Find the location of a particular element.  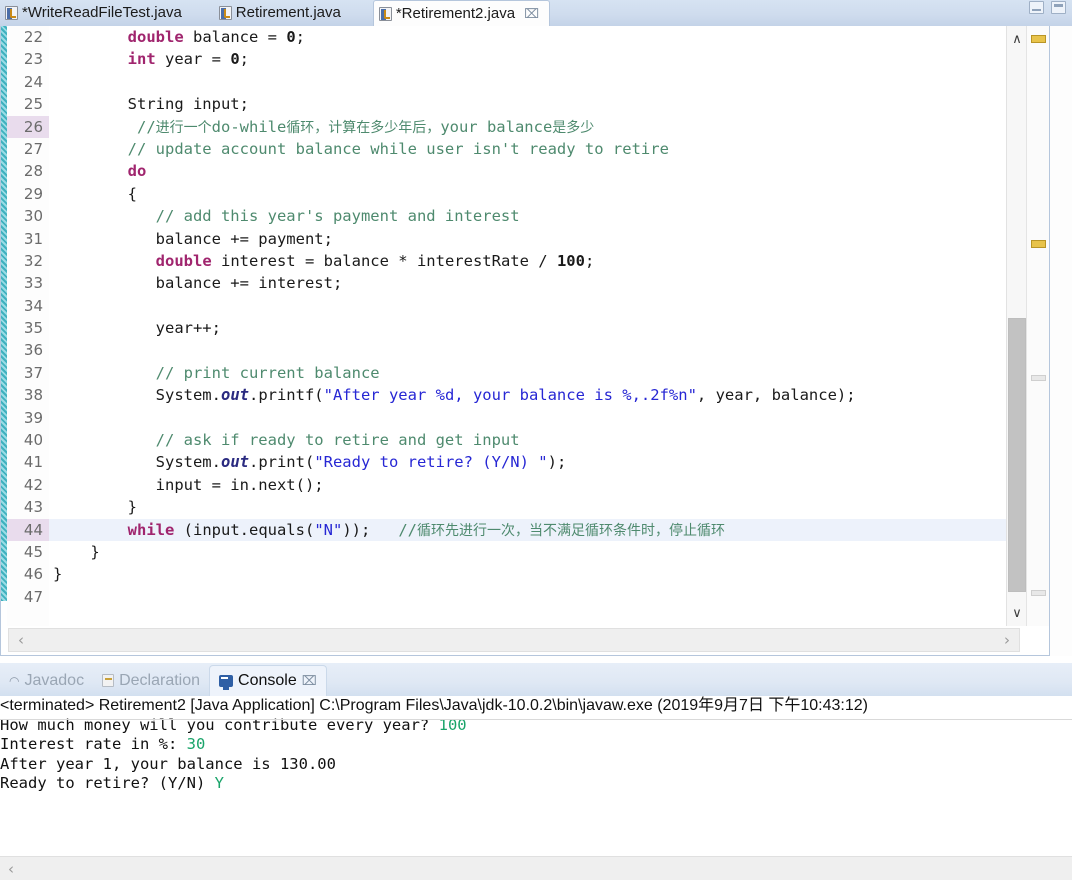

tab-declaration: Declaration is located at coordinates (151, 680).